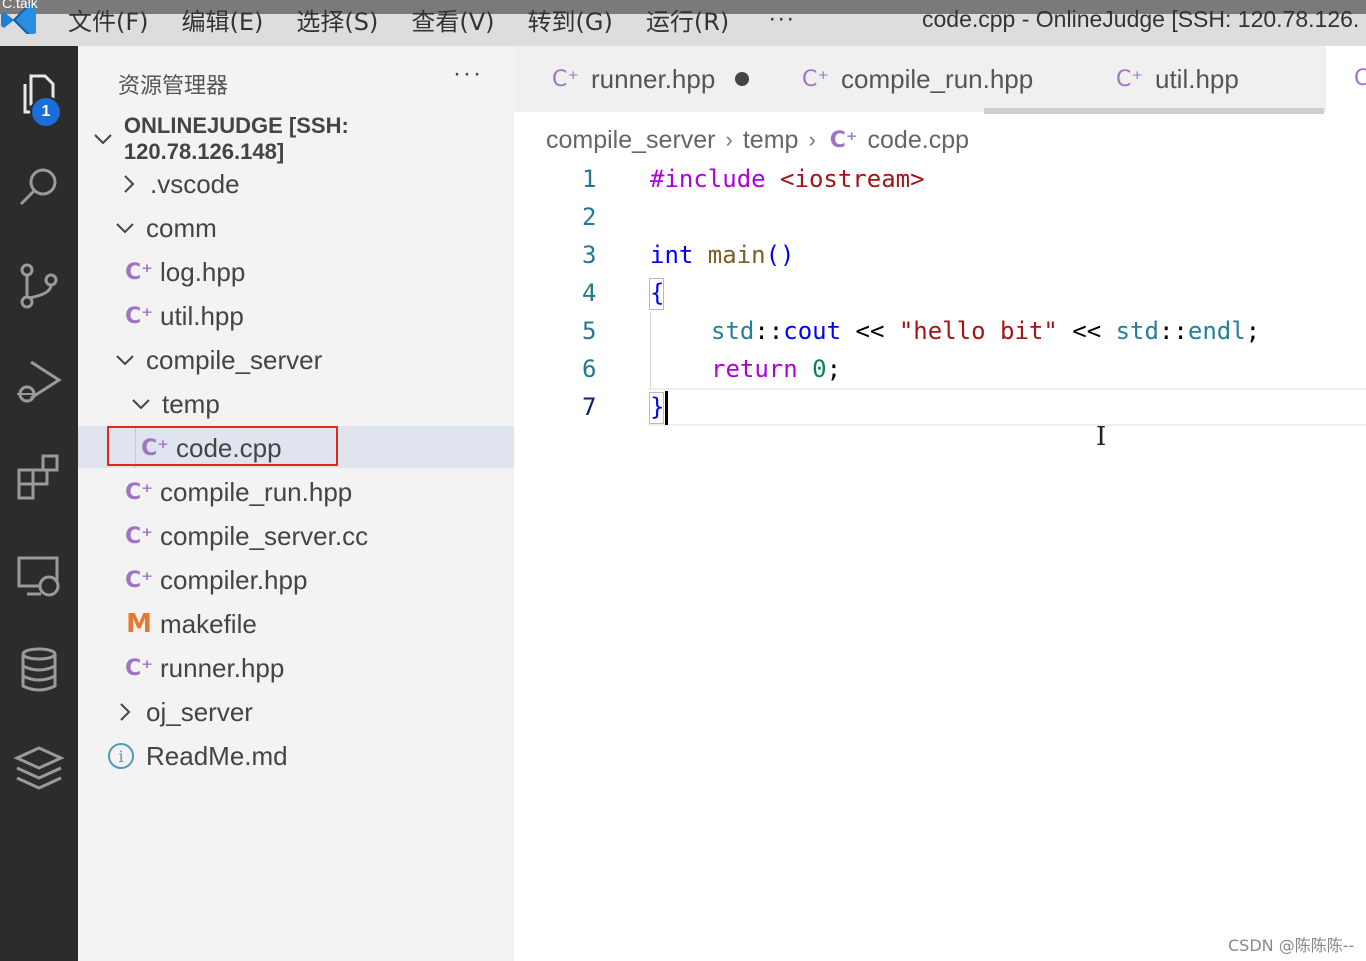 This screenshot has height=961, width=1366. What do you see at coordinates (653, 78) in the screenshot?
I see `tab-label: runner.hpp` at bounding box center [653, 78].